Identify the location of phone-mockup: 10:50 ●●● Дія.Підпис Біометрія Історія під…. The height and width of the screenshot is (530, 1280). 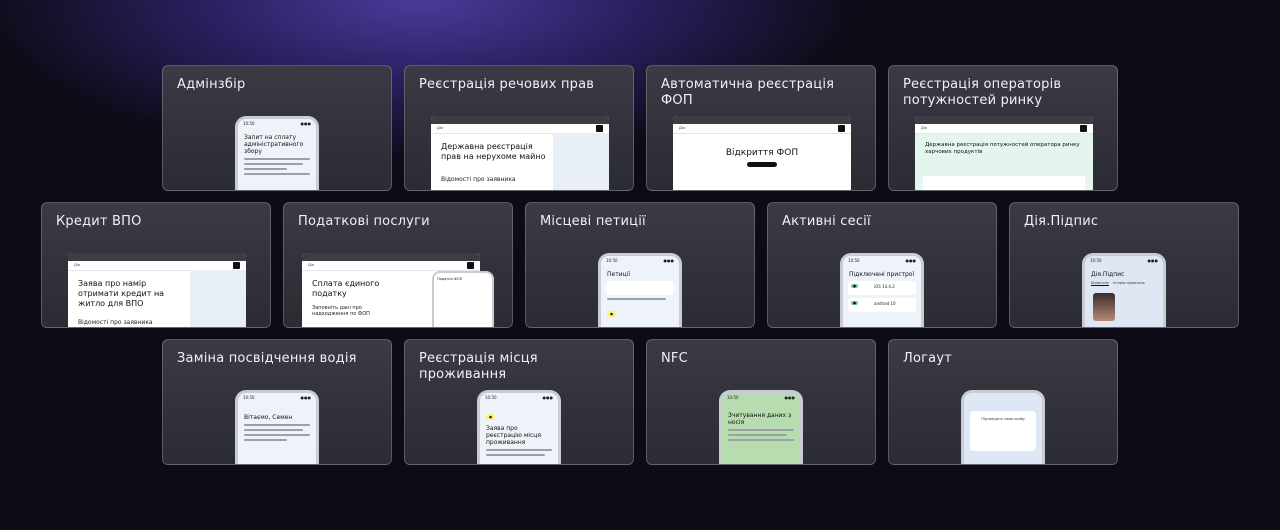
(1124, 290).